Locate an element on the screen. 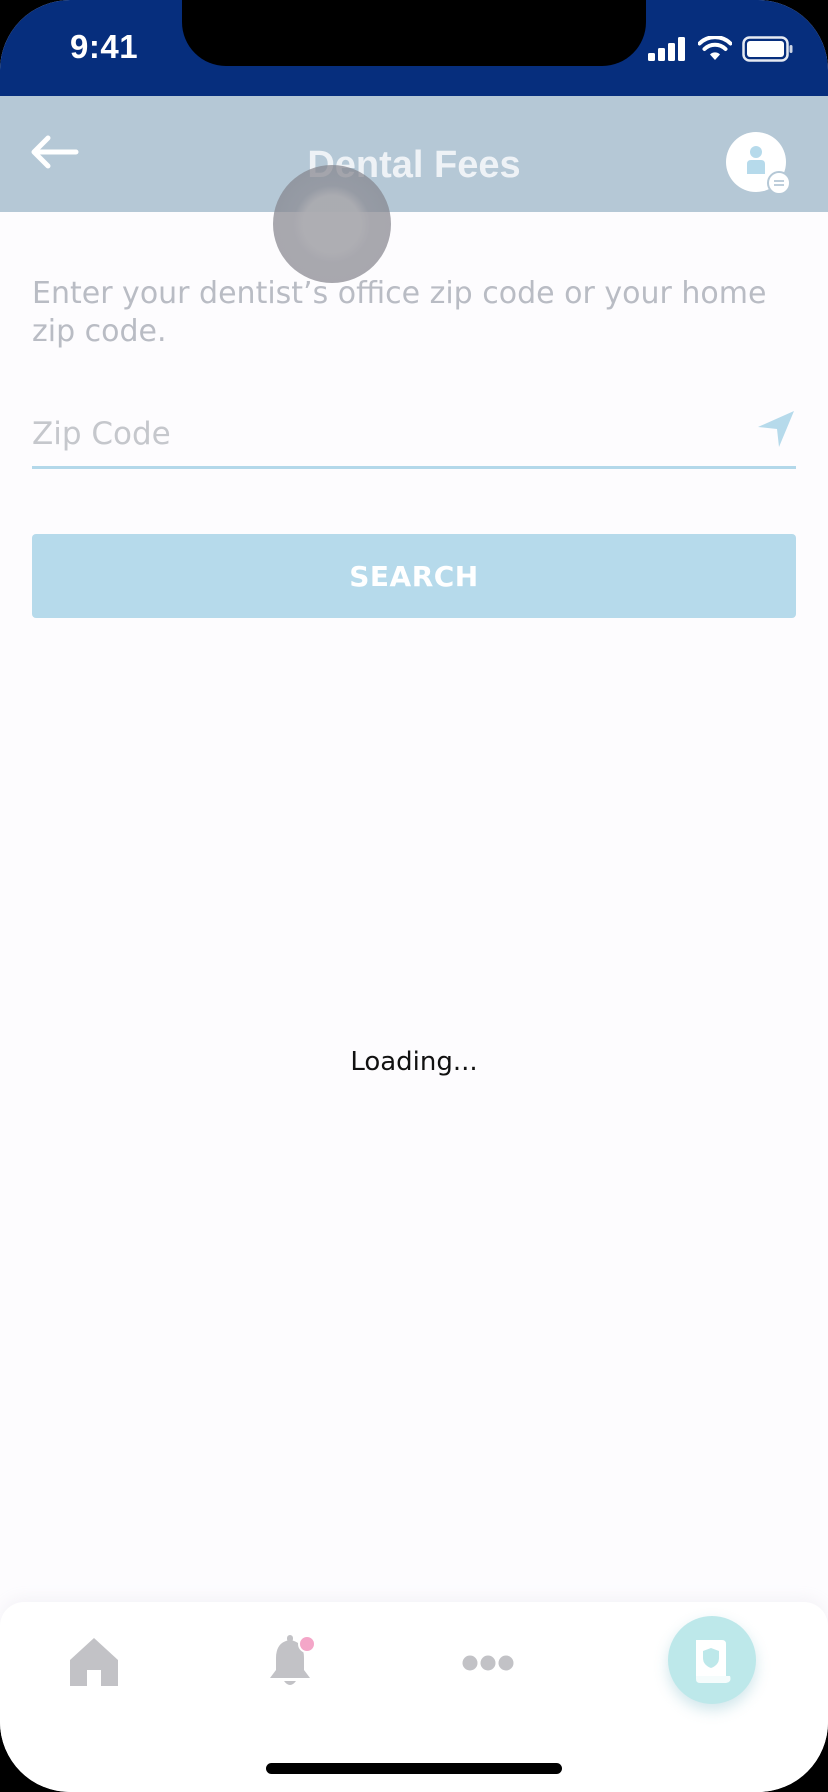 The height and width of the screenshot is (1792, 828). wifi-icon is located at coordinates (715, 48).